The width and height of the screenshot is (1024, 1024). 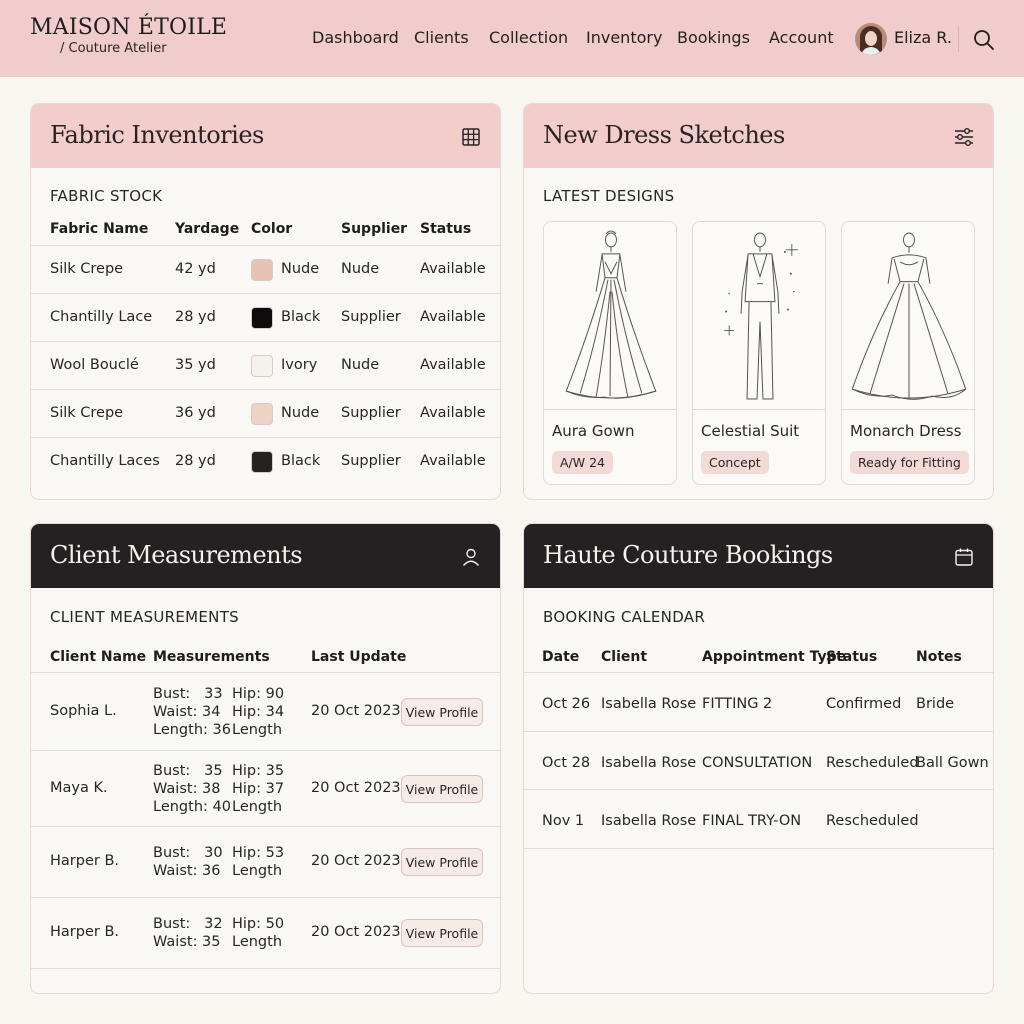 What do you see at coordinates (583, 462) in the screenshot?
I see `sketch-tag: A/W 24` at bounding box center [583, 462].